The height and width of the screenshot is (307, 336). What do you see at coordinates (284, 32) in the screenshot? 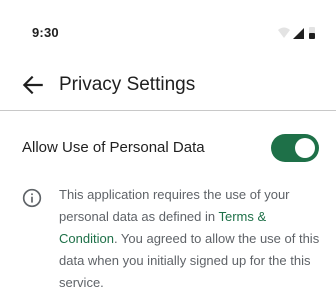
I see `wifi-icon` at bounding box center [284, 32].